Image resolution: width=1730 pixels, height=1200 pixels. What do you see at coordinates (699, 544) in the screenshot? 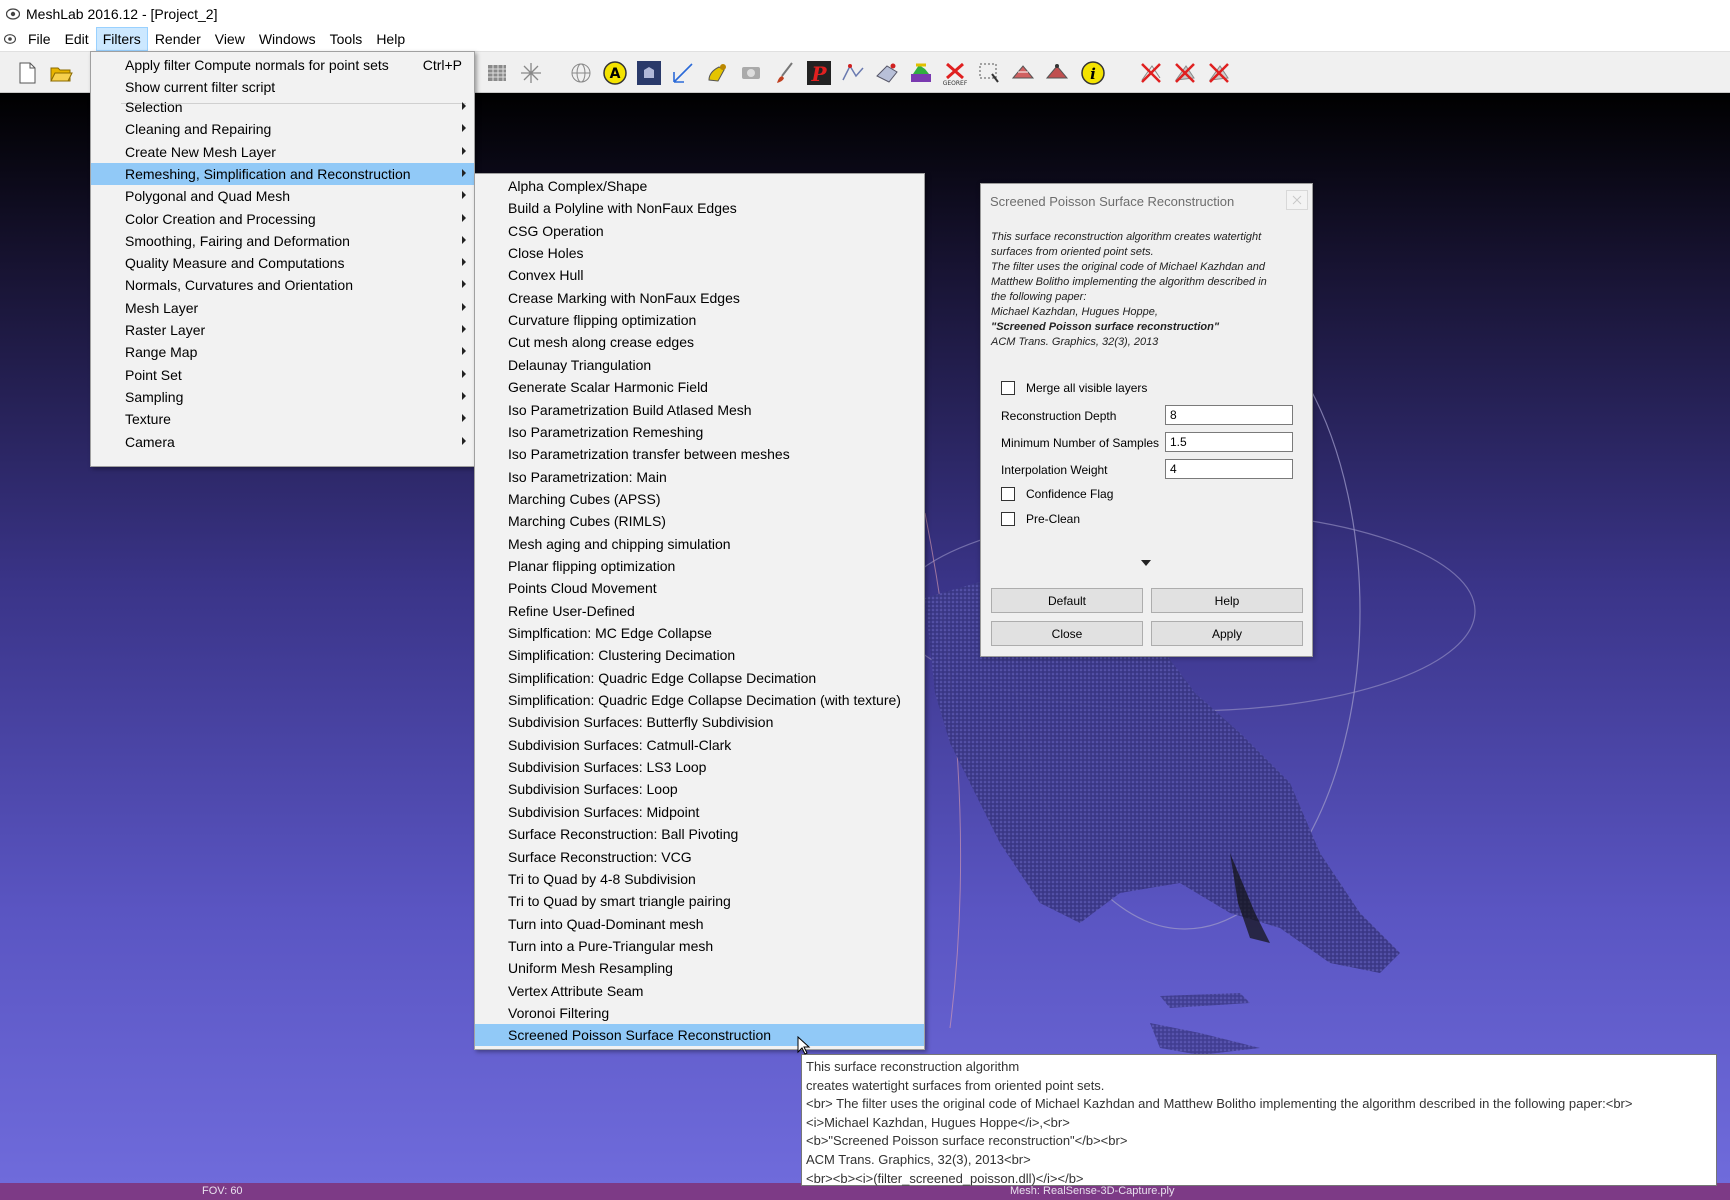
I see `remeshing-filter-item: Mesh aging and chipping simulation` at bounding box center [699, 544].